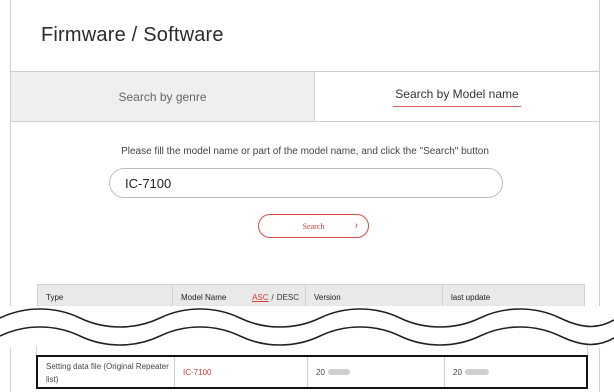 This screenshot has width=614, height=392. I want to click on header-model-label: Model Name, so click(204, 297).